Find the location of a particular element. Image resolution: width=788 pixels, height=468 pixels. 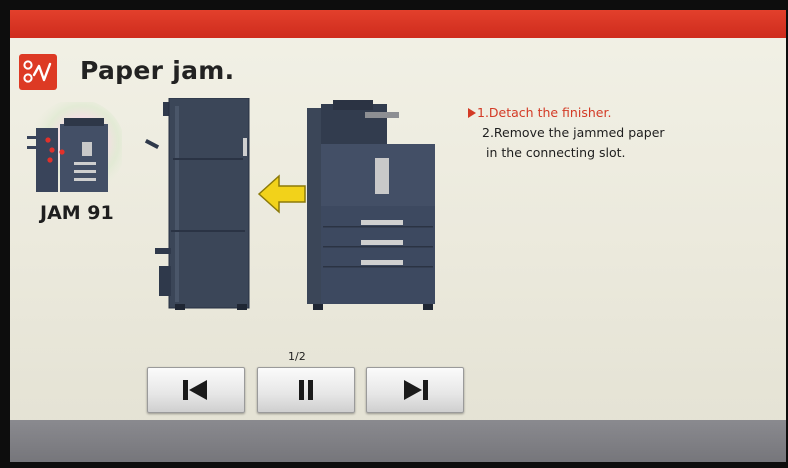

current-step-marker-icon is located at coordinates (472, 113).